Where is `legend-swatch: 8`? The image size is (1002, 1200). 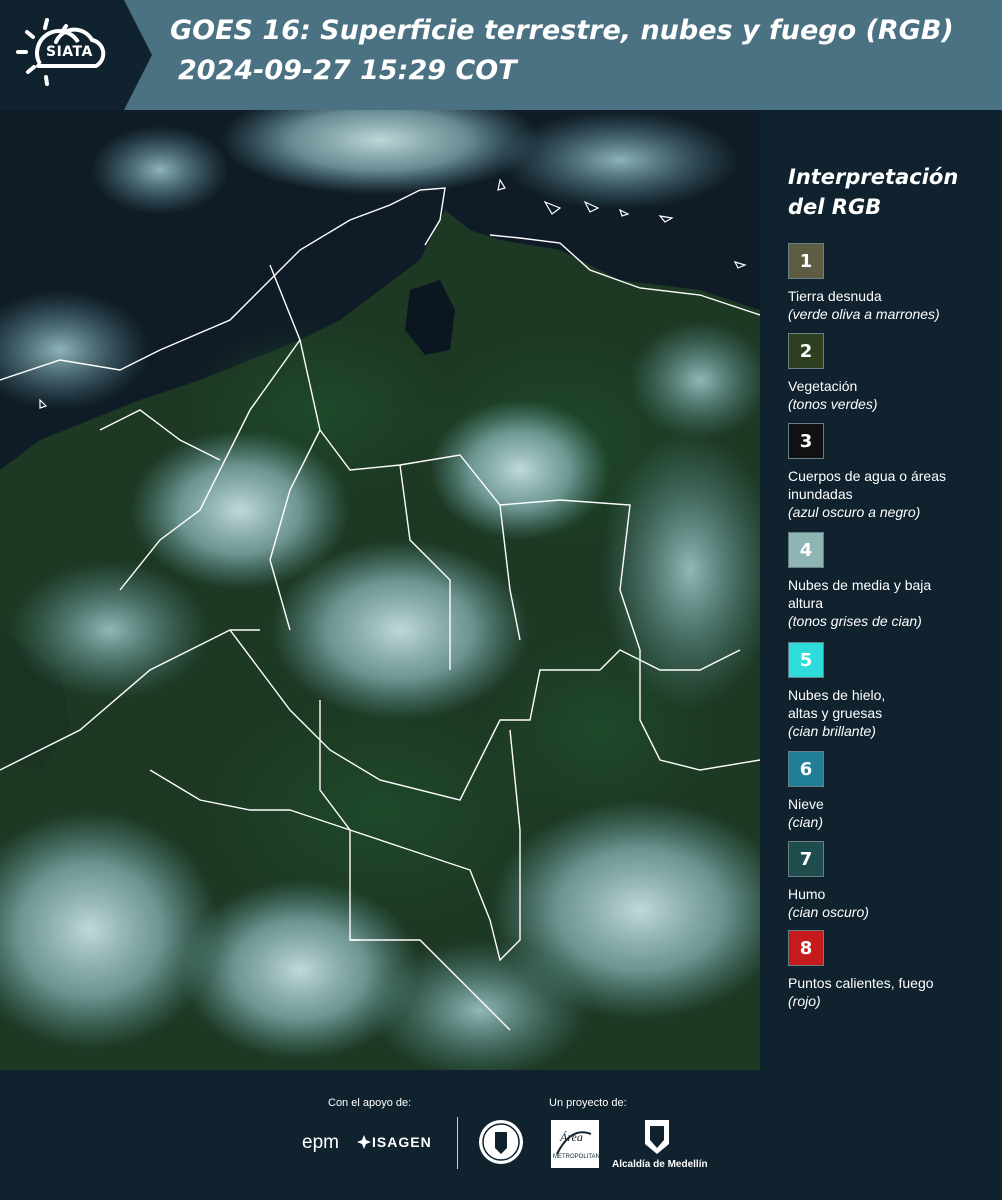 legend-swatch: 8 is located at coordinates (806, 948).